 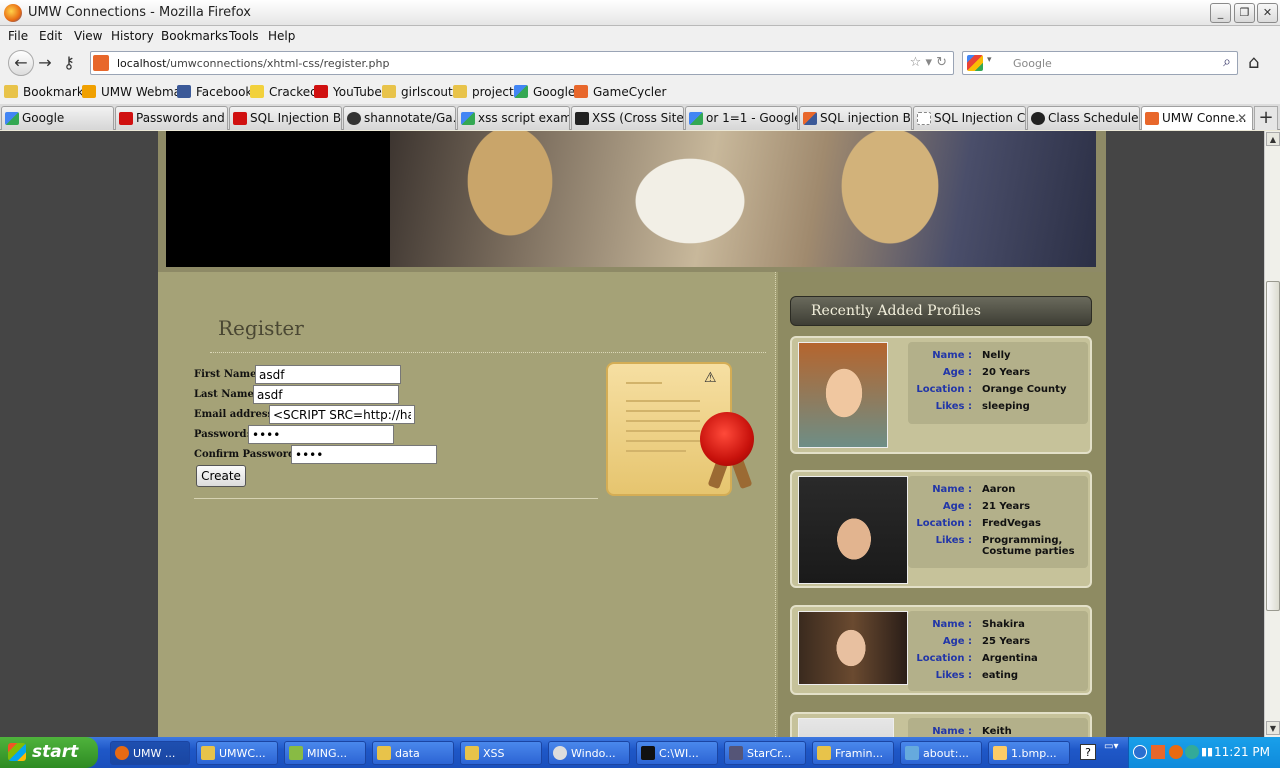 What do you see at coordinates (194, 36) in the screenshot?
I see `menu-bookmarks: Bookmarks` at bounding box center [194, 36].